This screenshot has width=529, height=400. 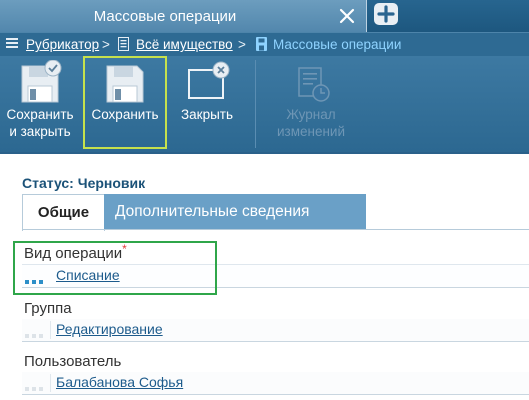 What do you see at coordinates (207, 84) in the screenshot?
I see `window-close-icon` at bounding box center [207, 84].